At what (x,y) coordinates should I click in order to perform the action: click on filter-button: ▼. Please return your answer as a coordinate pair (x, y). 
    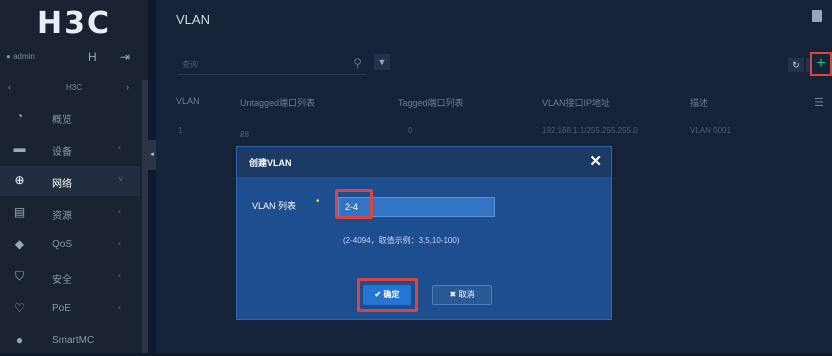
    Looking at the image, I should click on (382, 62).